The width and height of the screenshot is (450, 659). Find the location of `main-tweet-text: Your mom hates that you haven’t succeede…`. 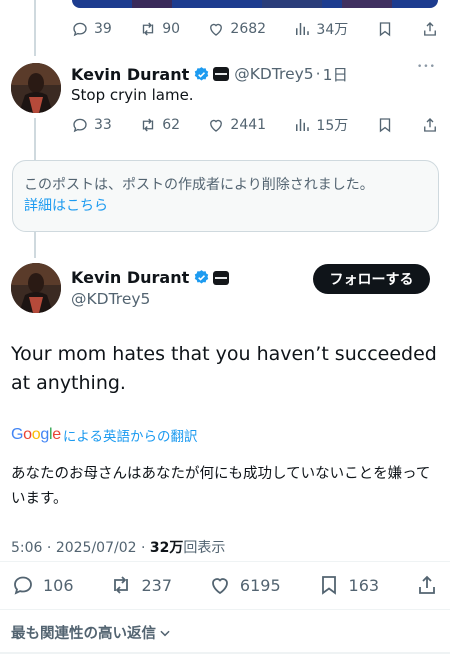

main-tweet-text: Your mom hates that you haven’t succeede… is located at coordinates (224, 368).